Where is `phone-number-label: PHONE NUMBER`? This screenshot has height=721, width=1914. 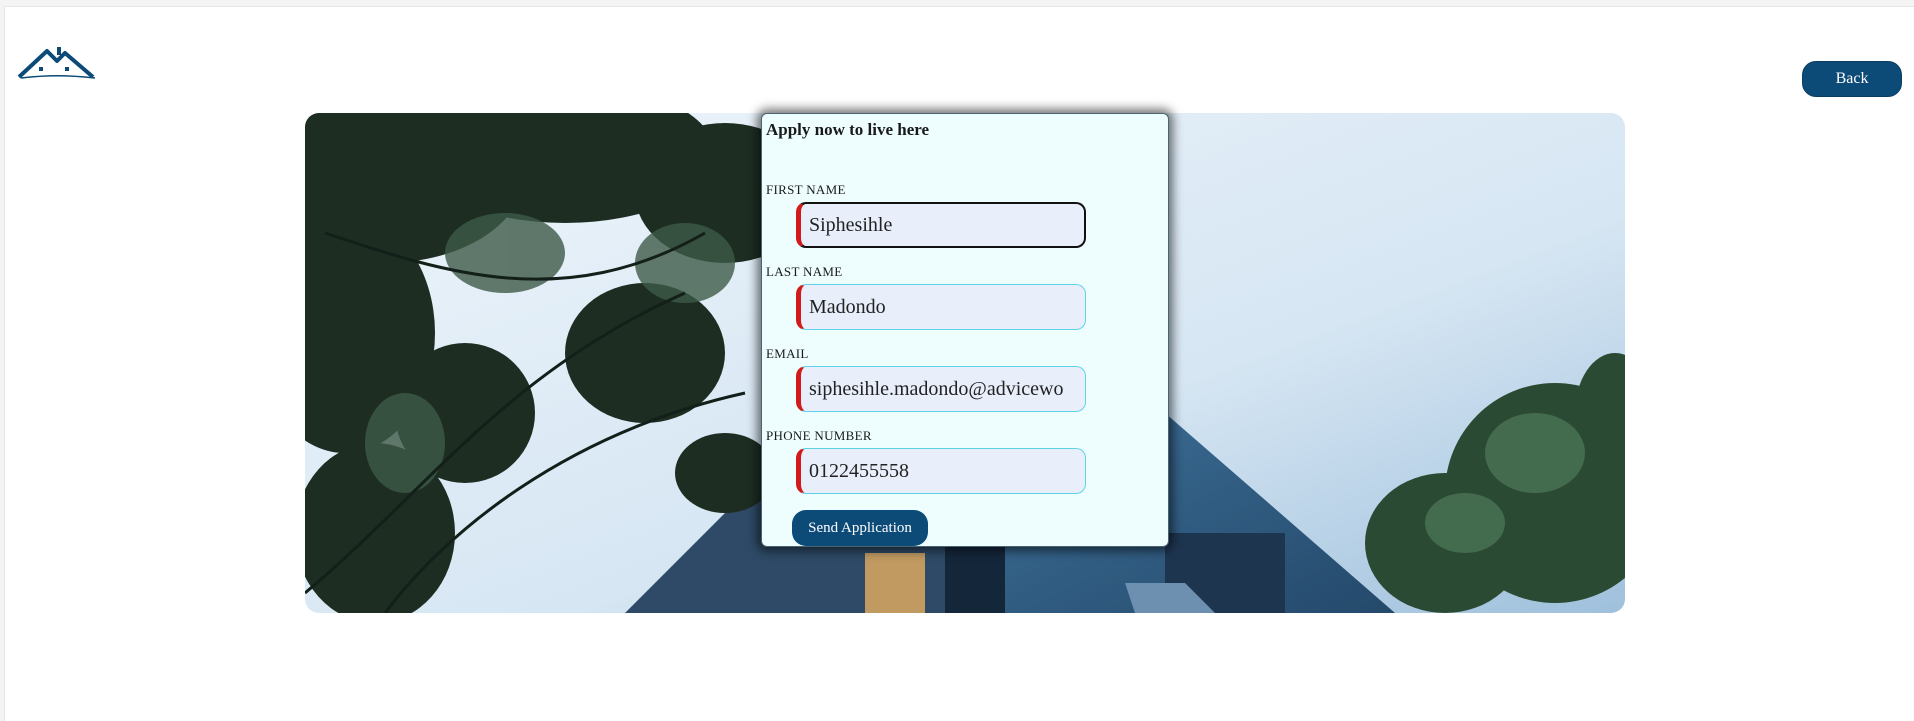 phone-number-label: PHONE NUMBER is located at coordinates (819, 435).